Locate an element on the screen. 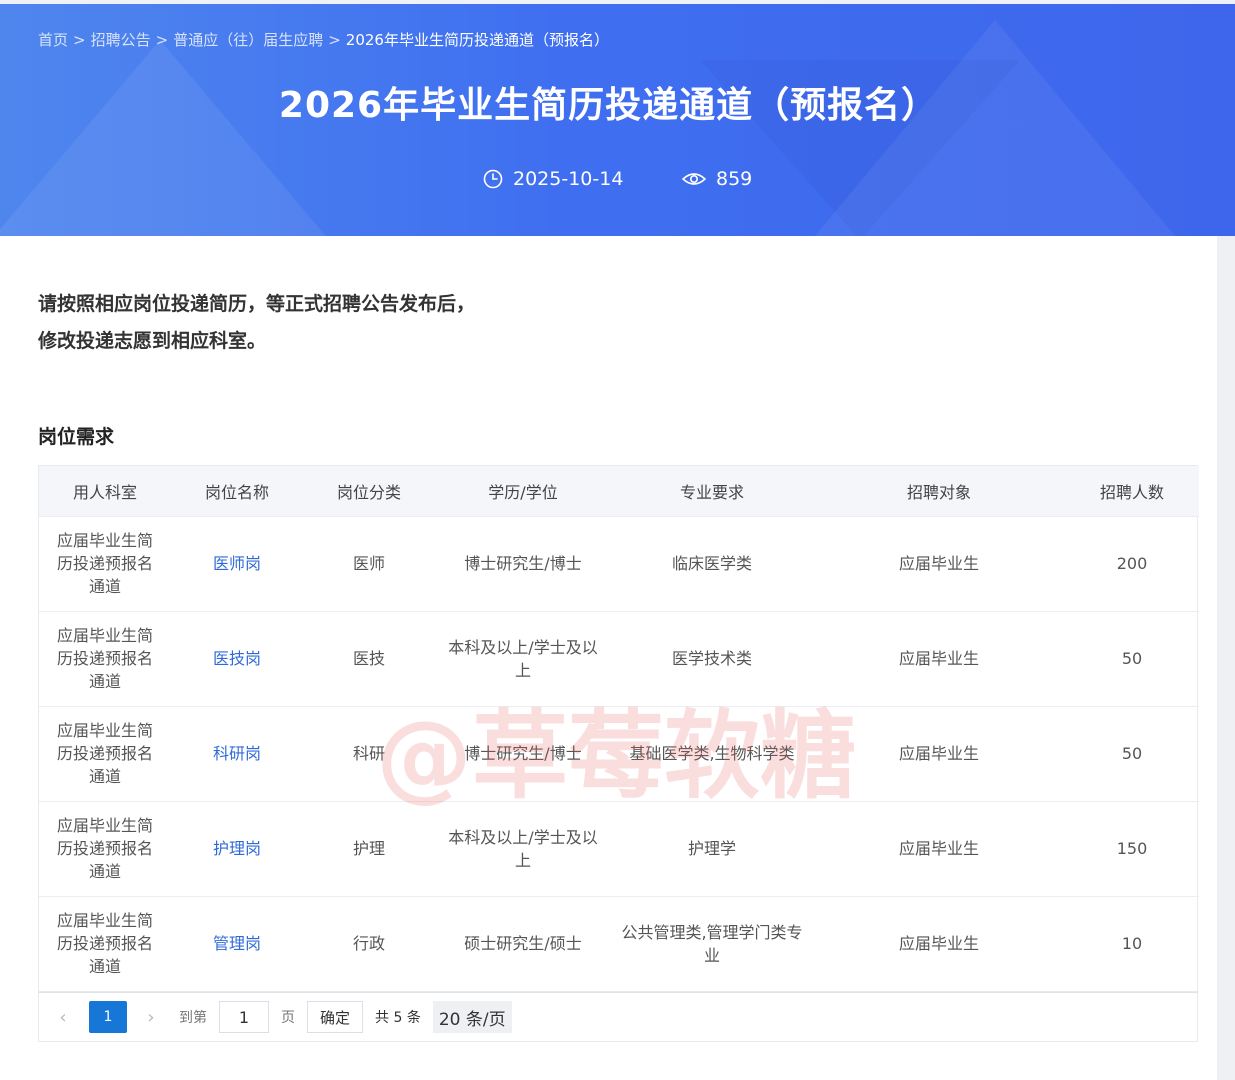  next-page-icon: › is located at coordinates (151, 1017).